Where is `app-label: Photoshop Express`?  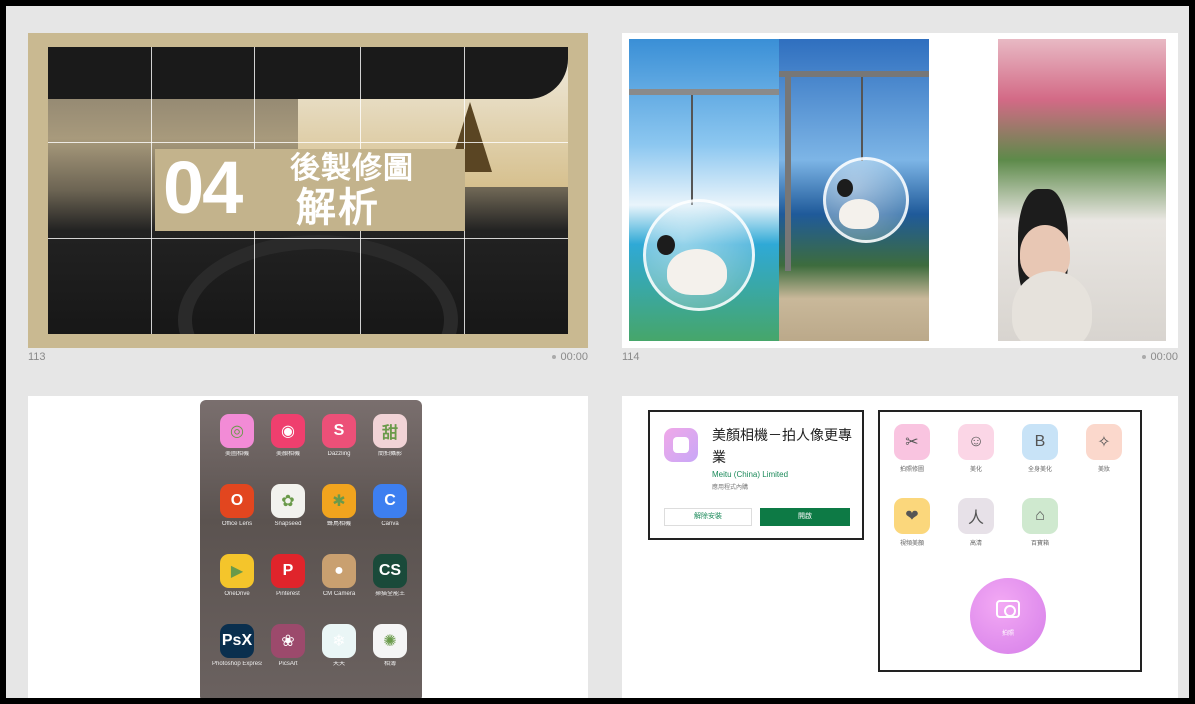 app-label: Photoshop Express is located at coordinates (237, 664).